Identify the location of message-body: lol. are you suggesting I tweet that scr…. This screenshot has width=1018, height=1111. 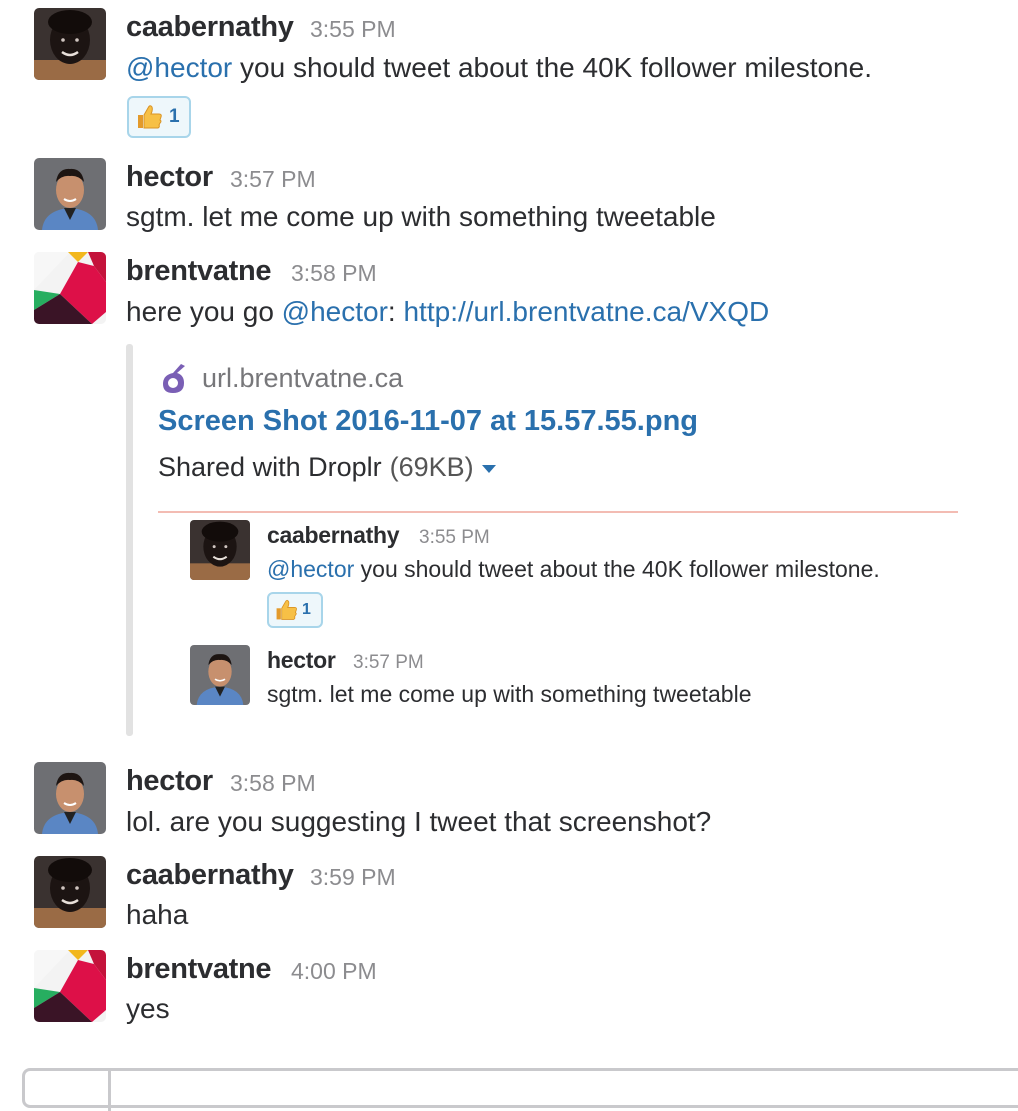
(419, 821).